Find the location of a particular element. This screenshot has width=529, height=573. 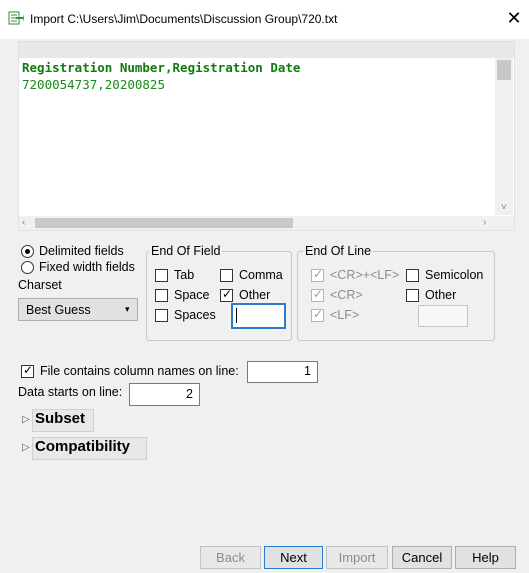

tab-label: Tab is located at coordinates (184, 275).